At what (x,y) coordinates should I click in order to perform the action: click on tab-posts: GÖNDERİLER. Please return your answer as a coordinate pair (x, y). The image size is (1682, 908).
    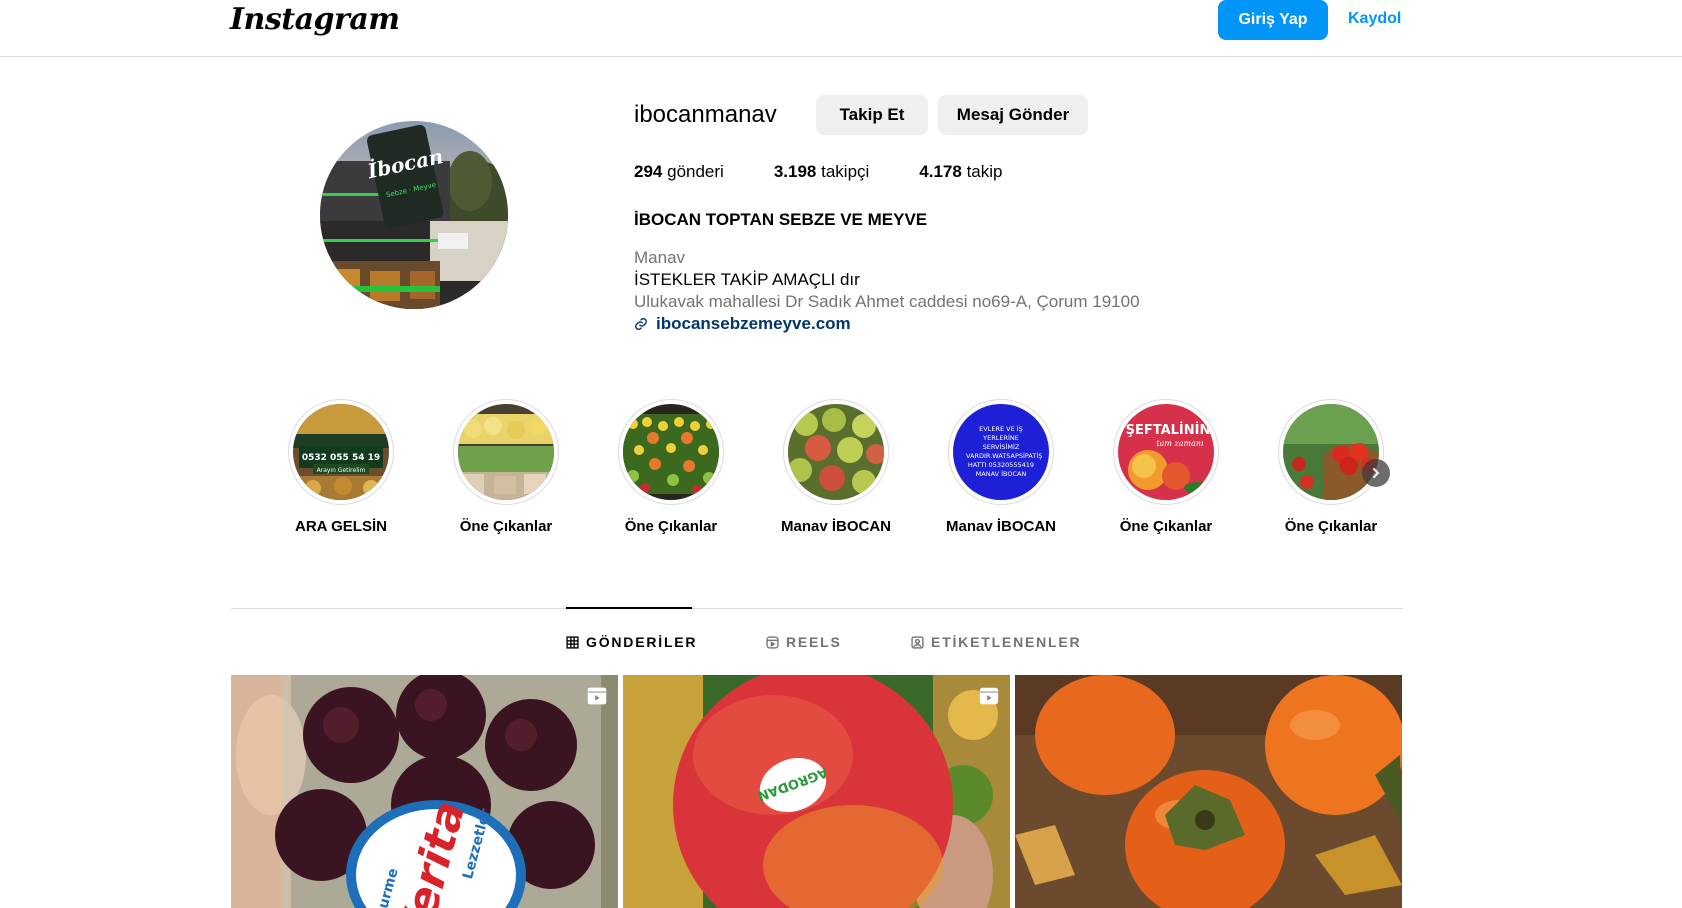
    Looking at the image, I should click on (631, 642).